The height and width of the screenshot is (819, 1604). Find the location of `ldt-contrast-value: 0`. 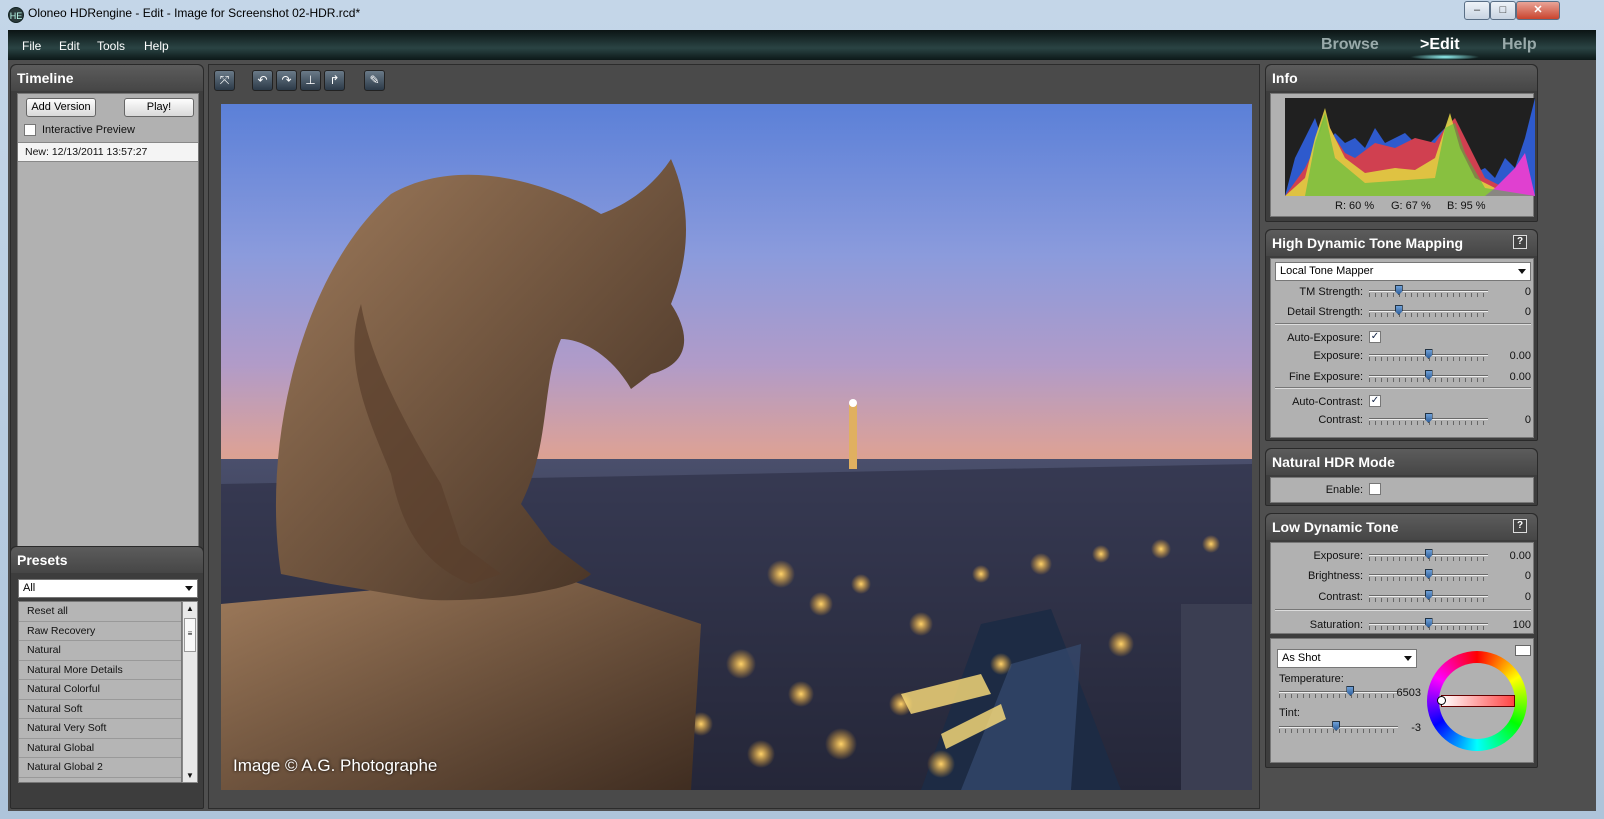

ldt-contrast-value: 0 is located at coordinates (1527, 597).